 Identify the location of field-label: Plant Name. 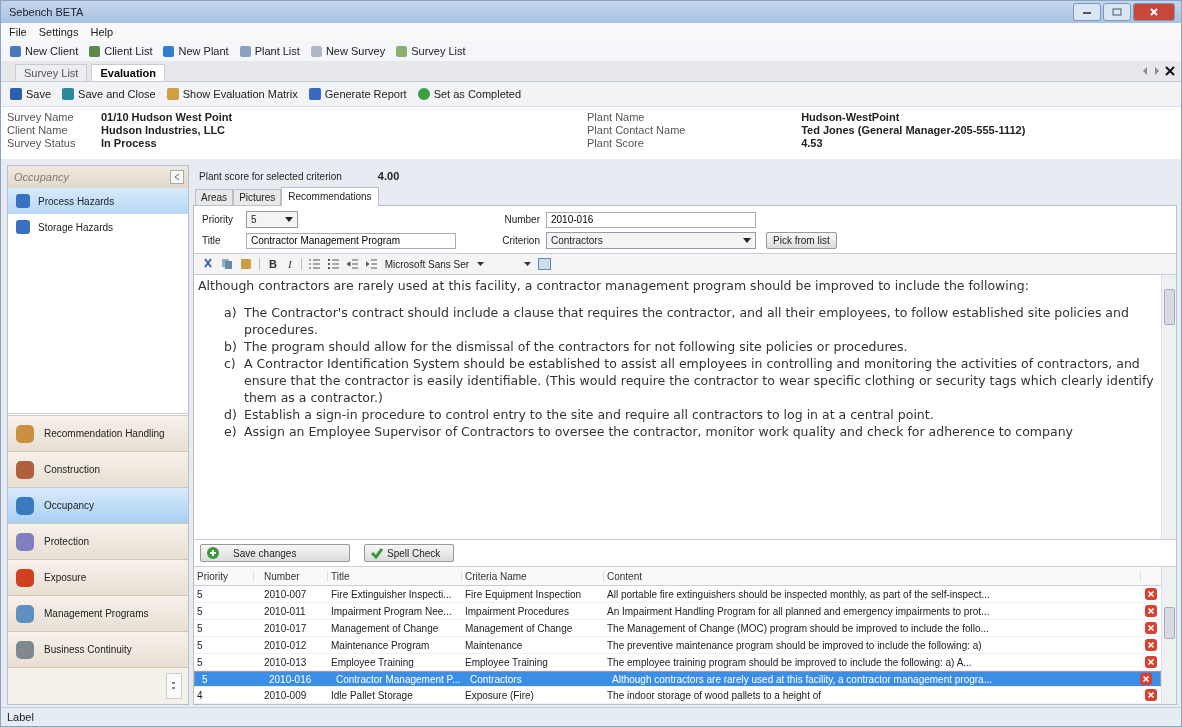
(616, 117).